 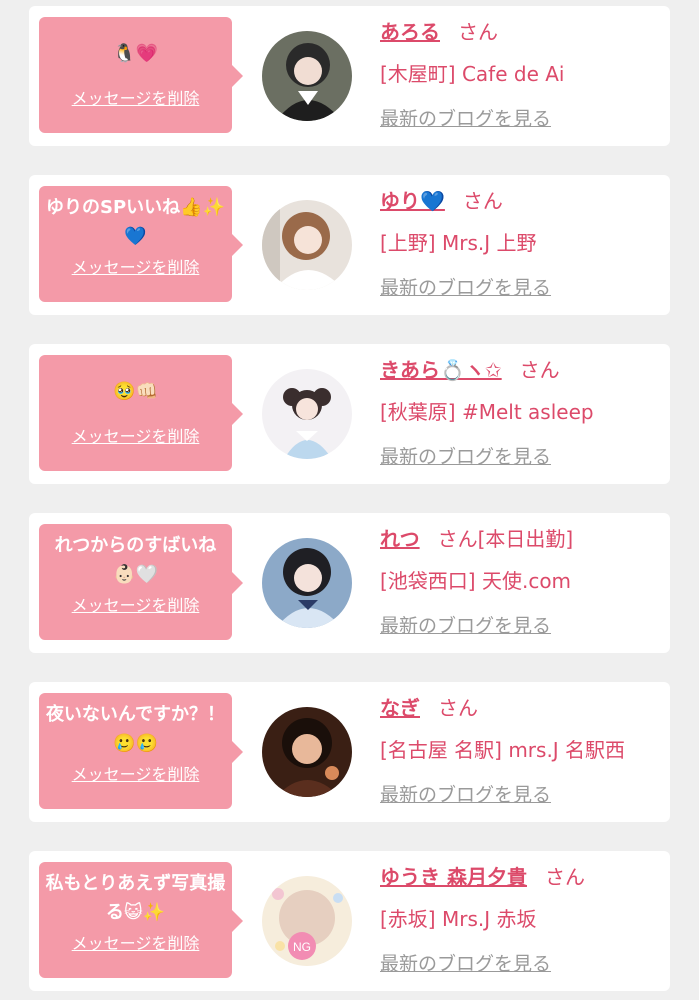 I want to click on name-line: あろる さん, so click(x=439, y=30).